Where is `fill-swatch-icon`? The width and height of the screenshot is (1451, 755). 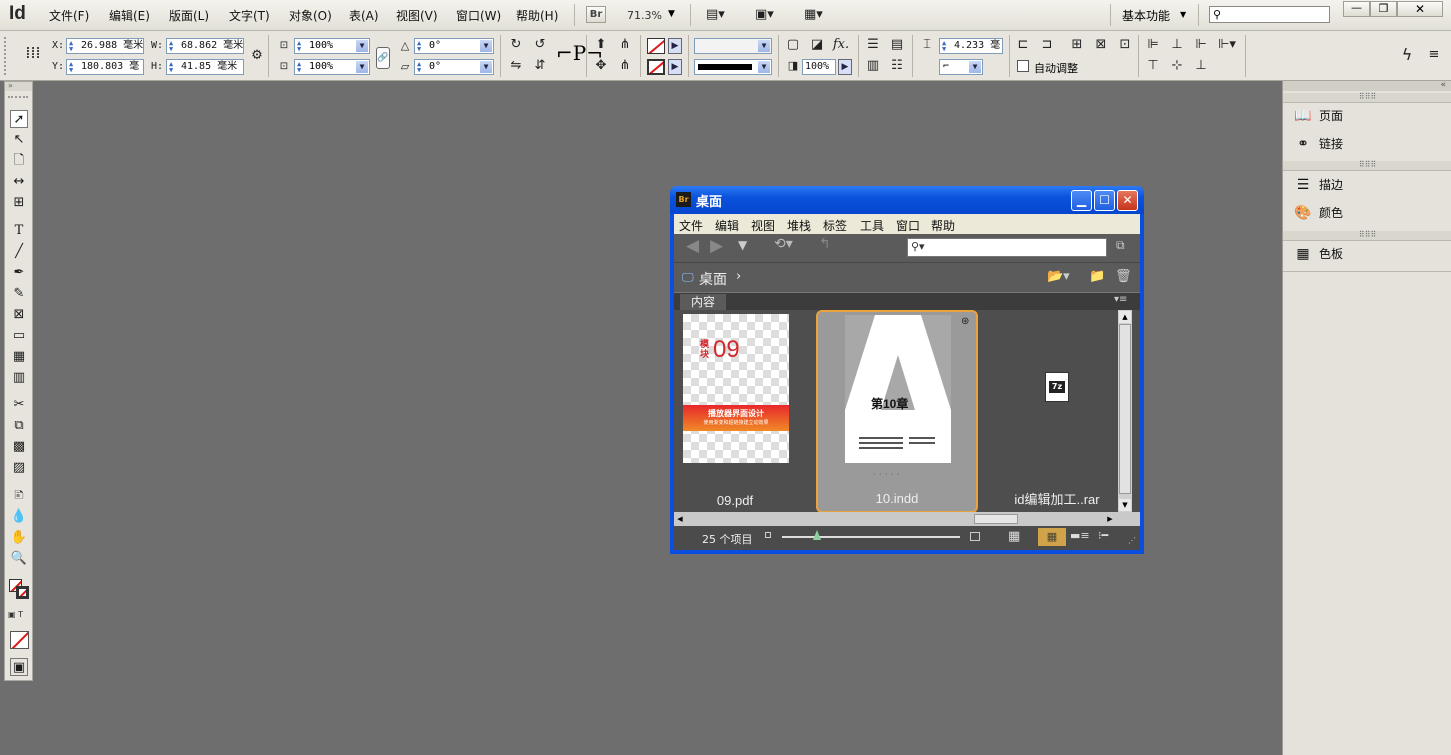
fill-swatch-icon is located at coordinates (656, 46).